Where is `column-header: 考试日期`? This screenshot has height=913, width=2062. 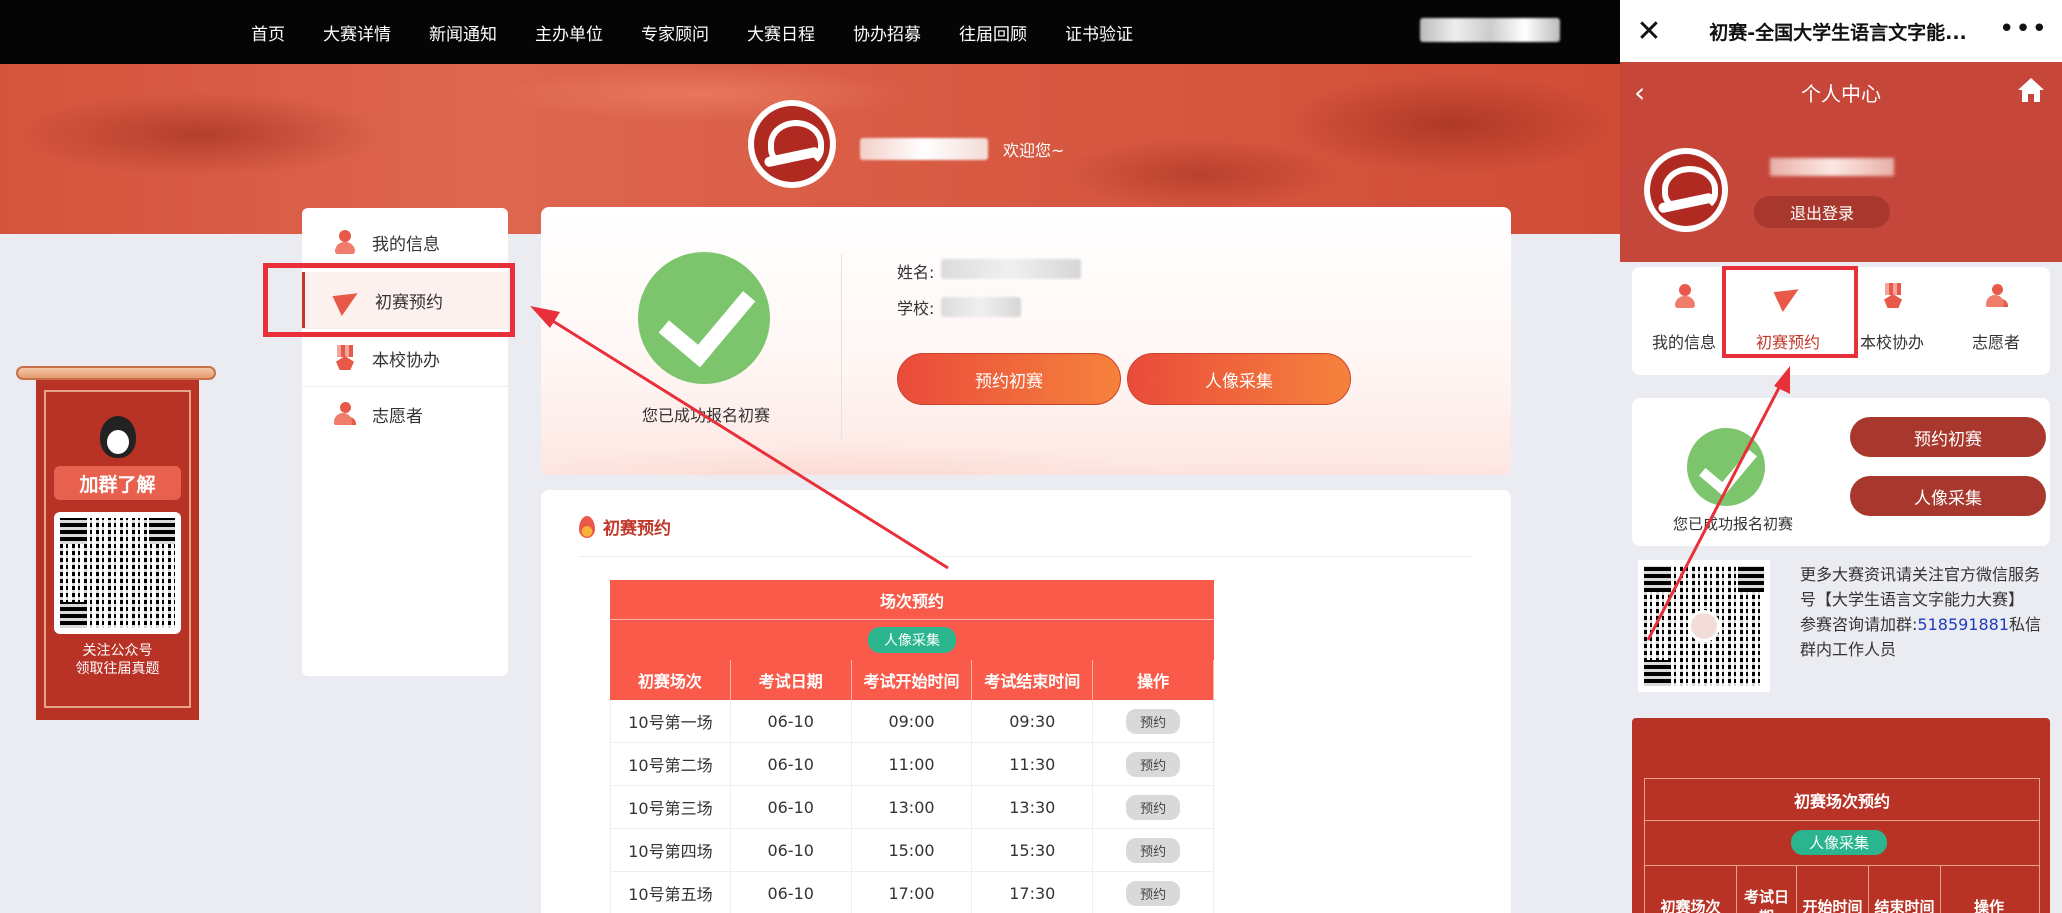 column-header: 考试日期 is located at coordinates (1767, 889).